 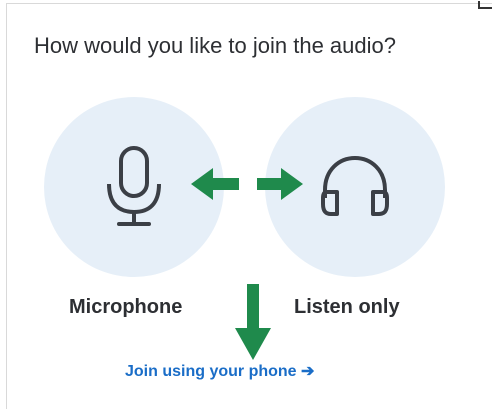 I want to click on join-by-phone-link: Join using your phone ➔, so click(x=219, y=371).